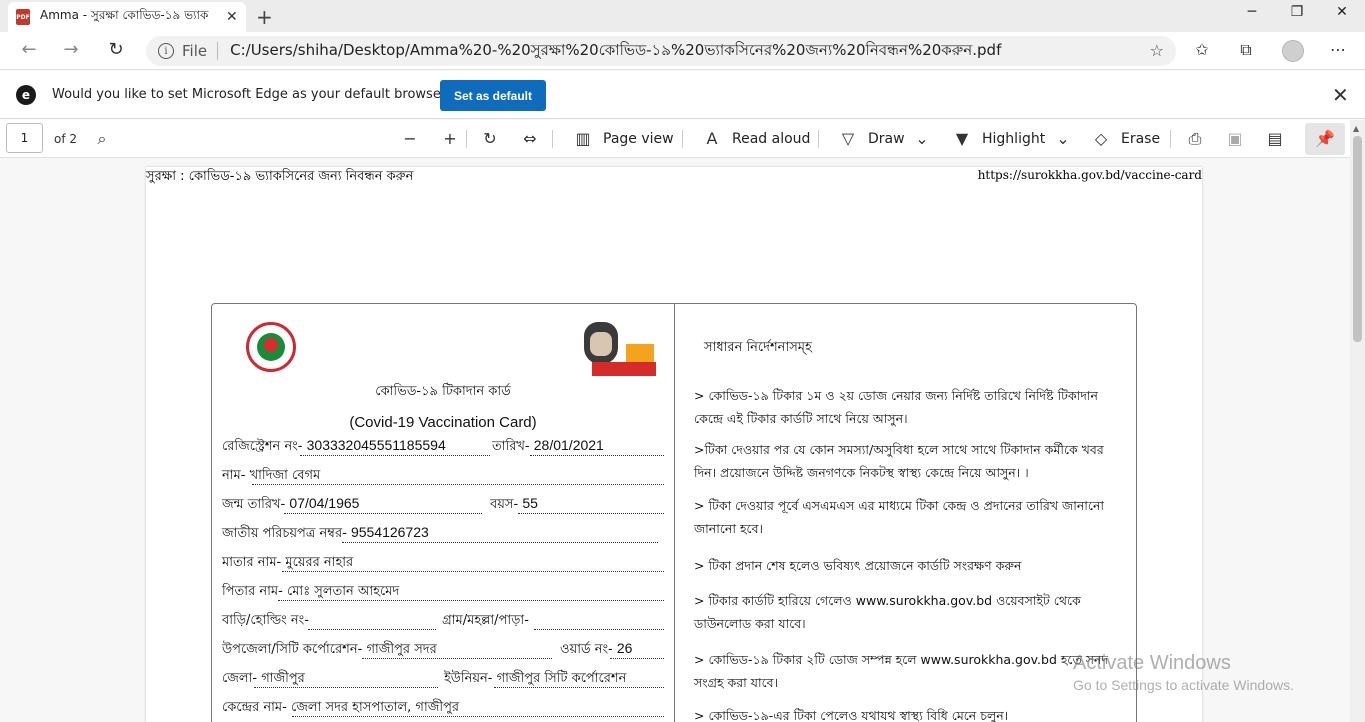 The image size is (1365, 722). Describe the element at coordinates (376, 445) in the screenshot. I see `registration-value: 303332045551185594` at that location.